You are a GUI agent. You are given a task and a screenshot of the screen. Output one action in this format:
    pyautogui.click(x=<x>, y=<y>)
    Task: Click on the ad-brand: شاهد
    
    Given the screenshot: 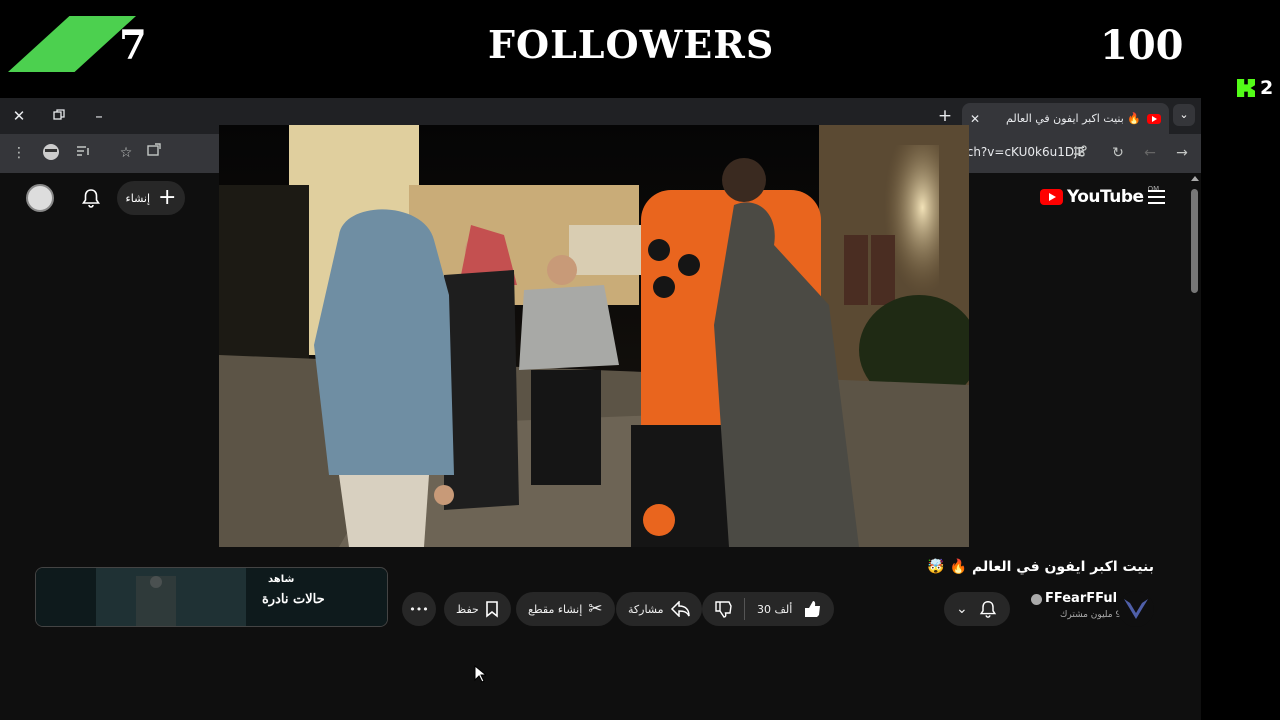 What is the action you would take?
    pyautogui.click(x=281, y=579)
    